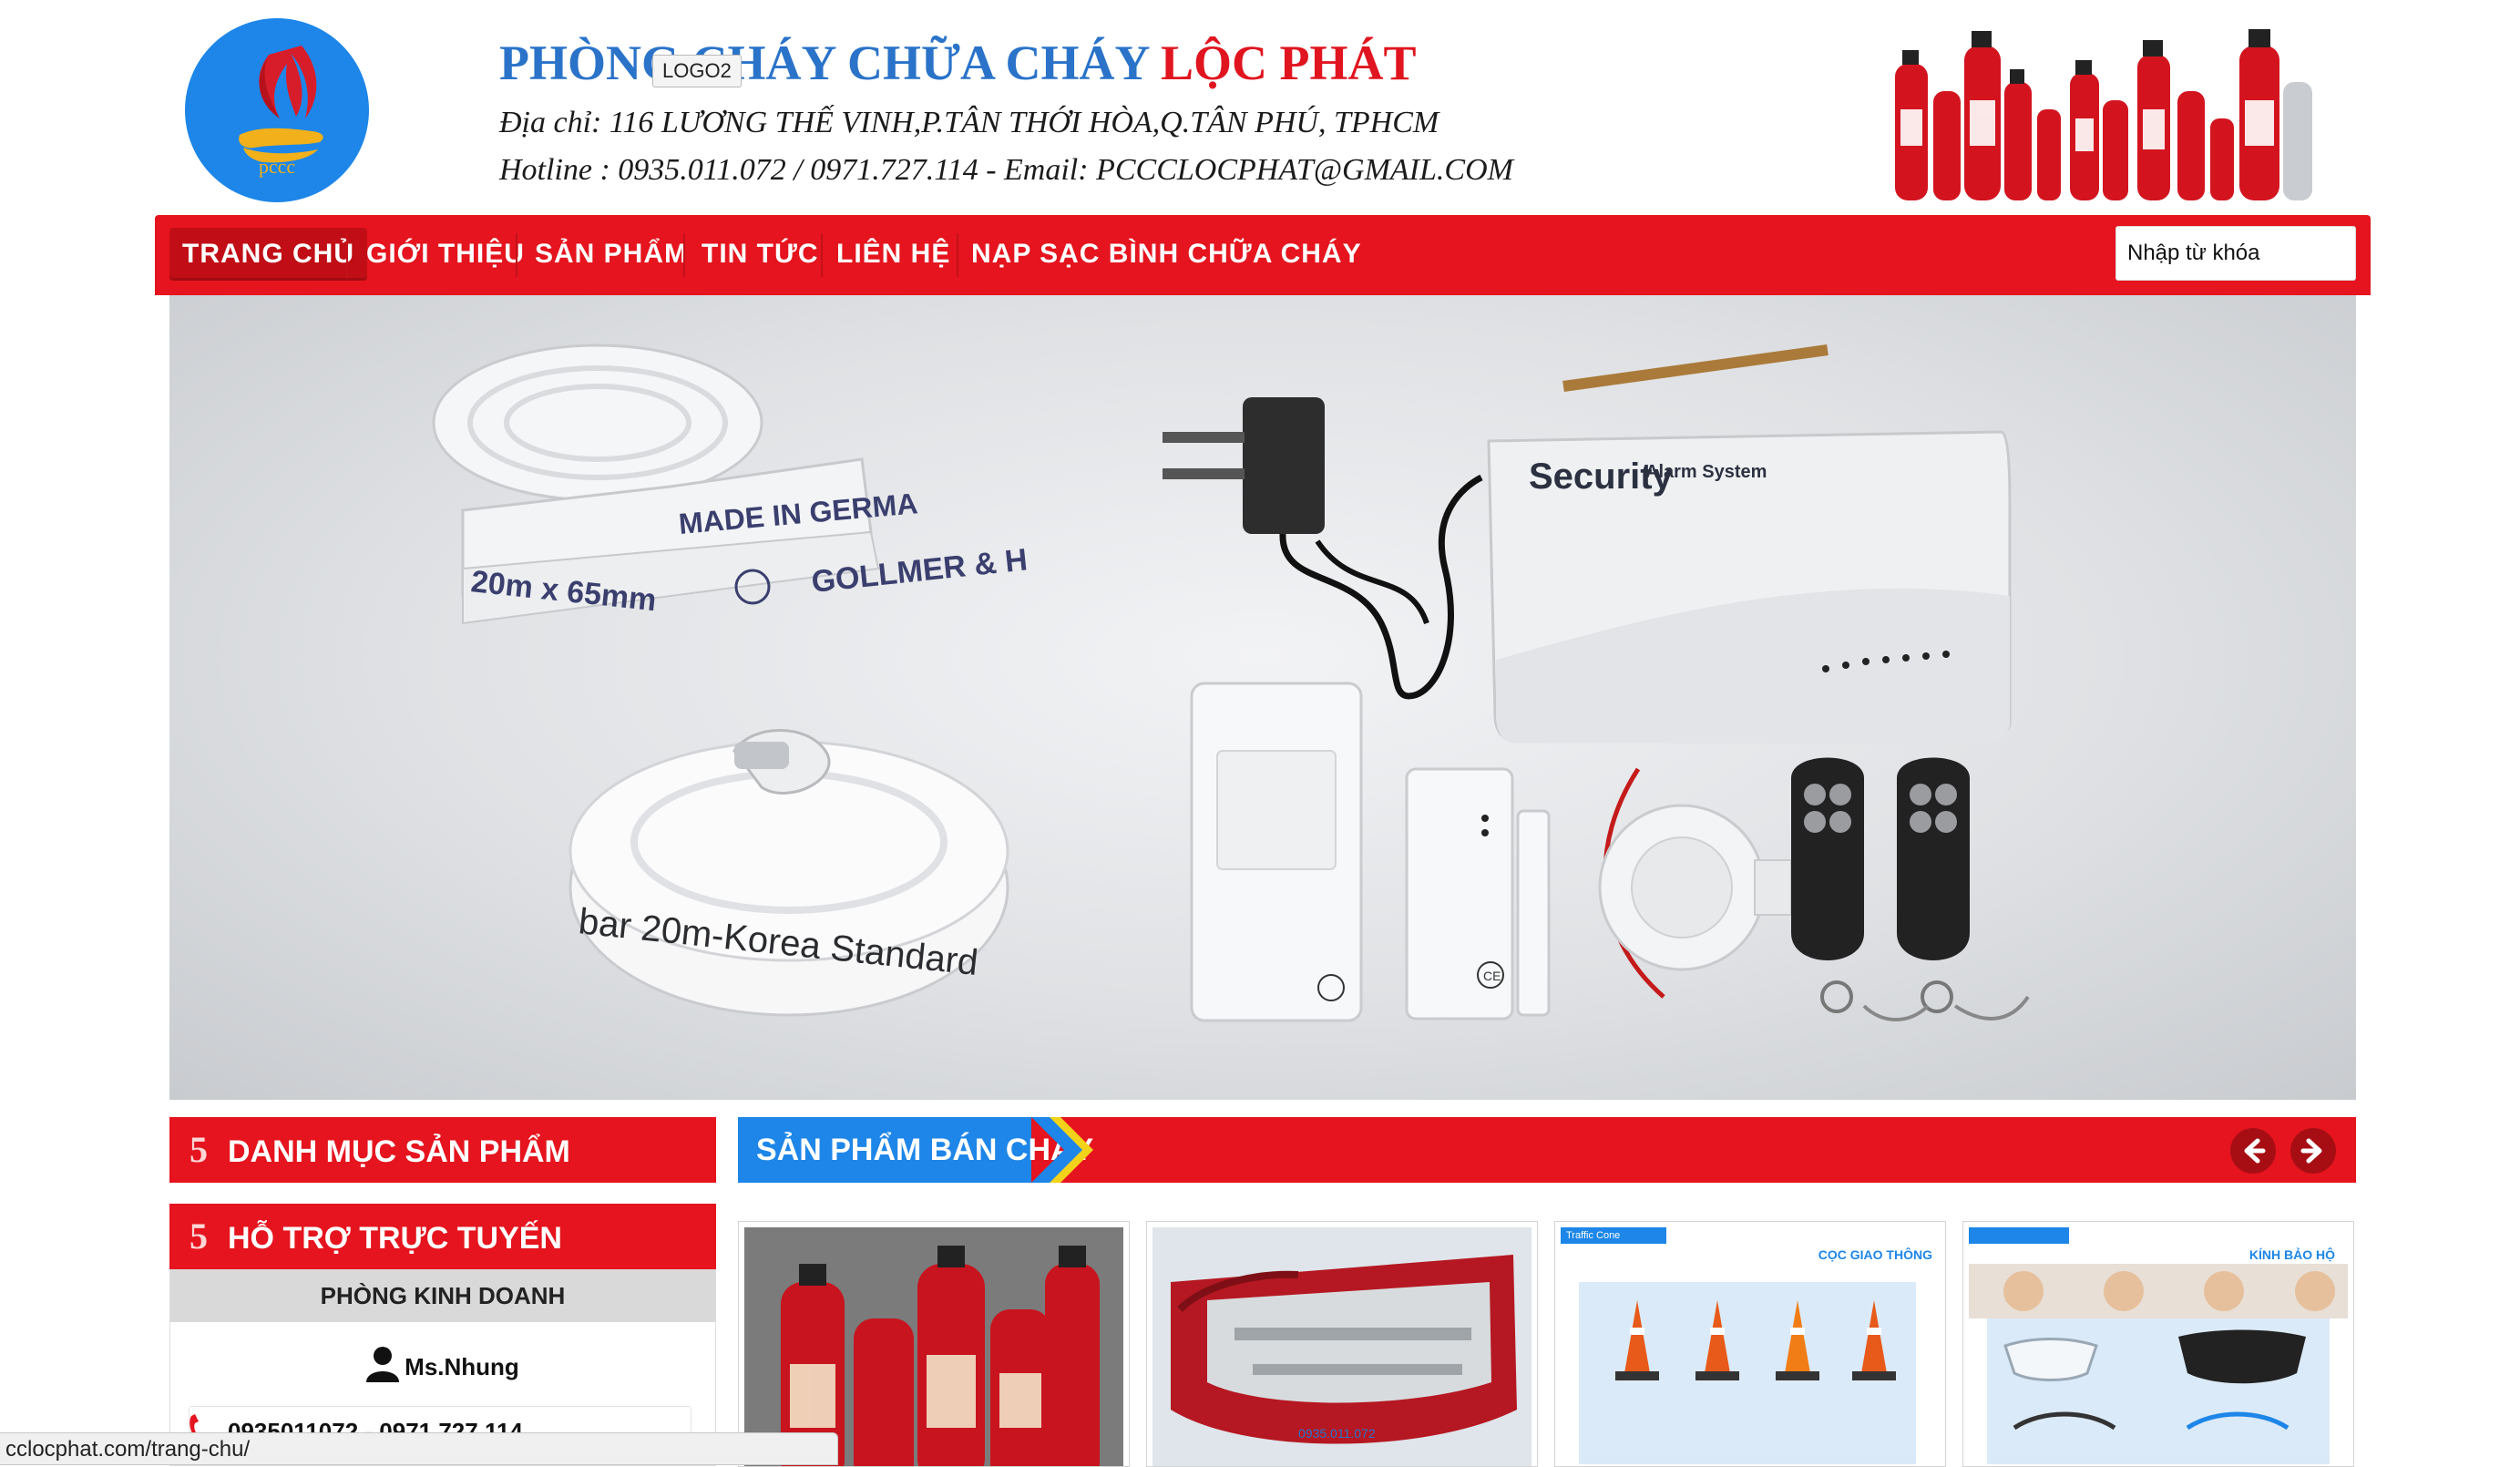  I want to click on contact-person: Ms.Nhung, so click(443, 1364).